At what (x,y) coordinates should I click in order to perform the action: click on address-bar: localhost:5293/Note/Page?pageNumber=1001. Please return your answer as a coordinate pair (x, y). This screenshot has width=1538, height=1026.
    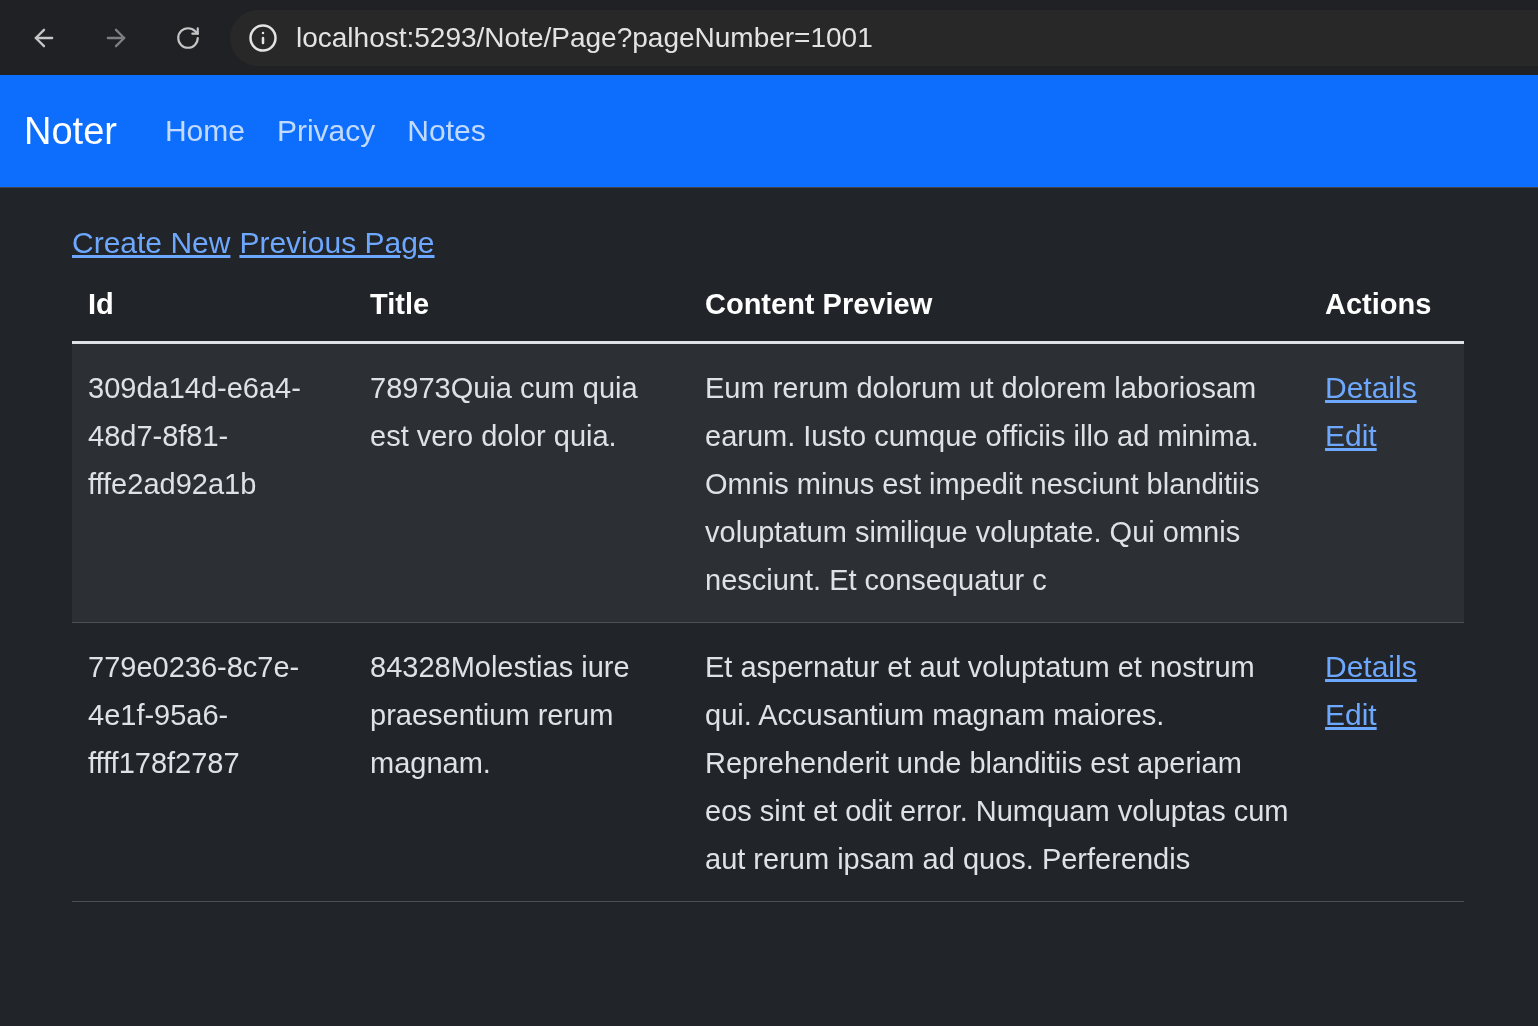
    Looking at the image, I should click on (884, 37).